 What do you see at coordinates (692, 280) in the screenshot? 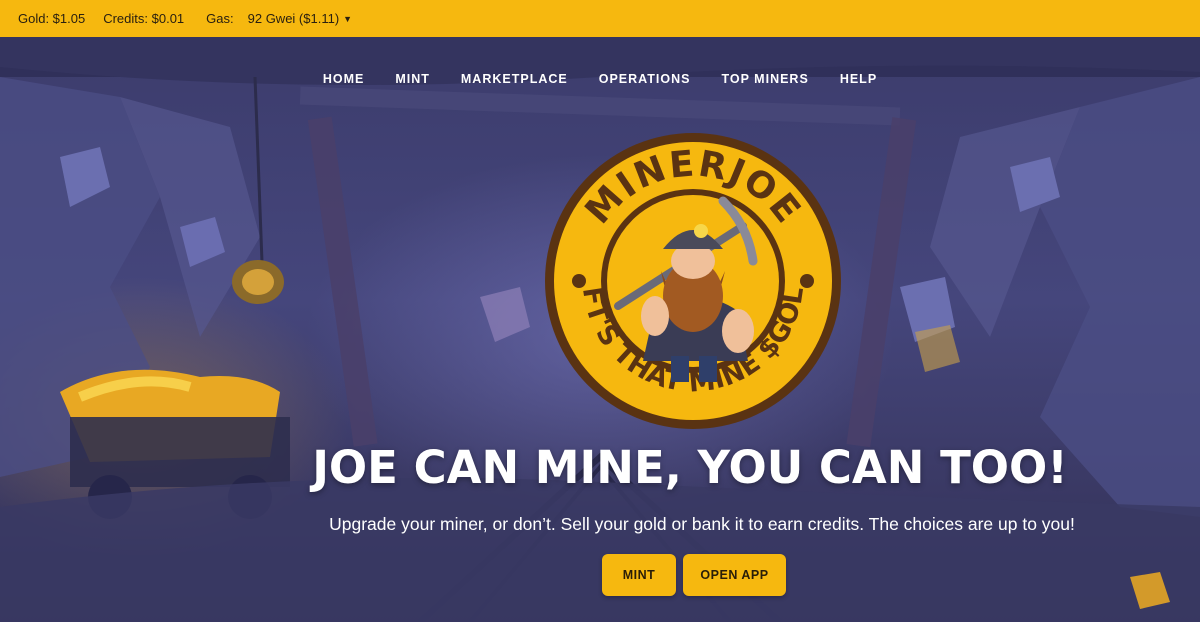
I see `minerjoe-logo: MINERJOE NFT'S THAT MINE $GOLD` at bounding box center [692, 280].